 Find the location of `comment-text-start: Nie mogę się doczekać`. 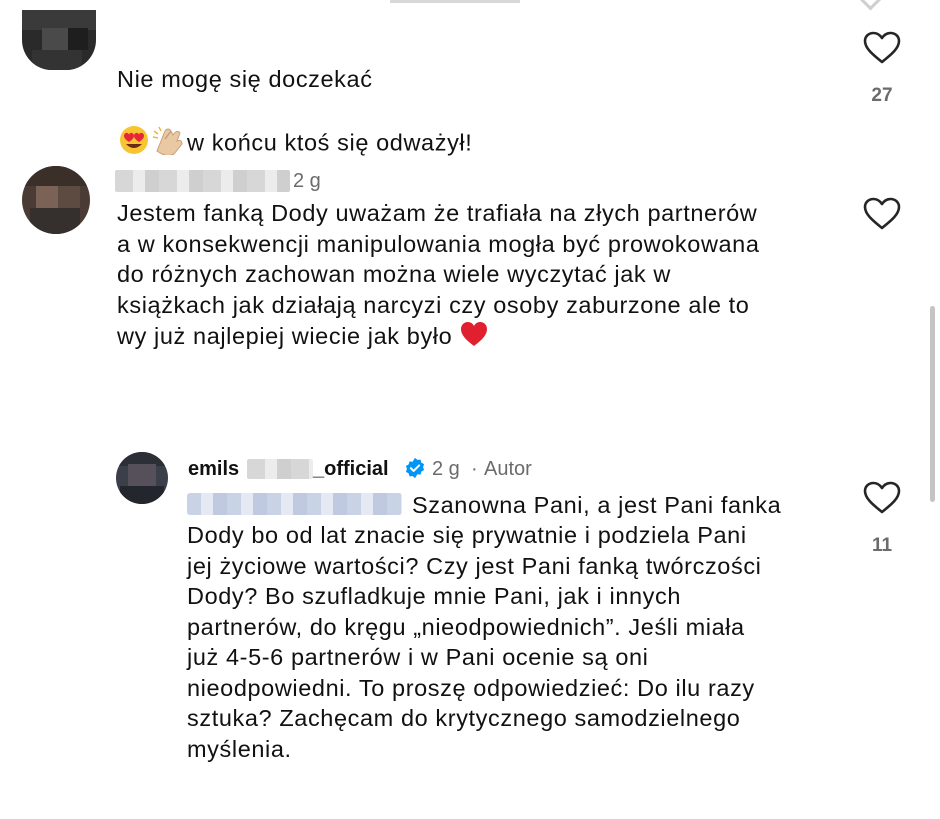

comment-text-start: Nie mogę się doczekać is located at coordinates (245, 78).